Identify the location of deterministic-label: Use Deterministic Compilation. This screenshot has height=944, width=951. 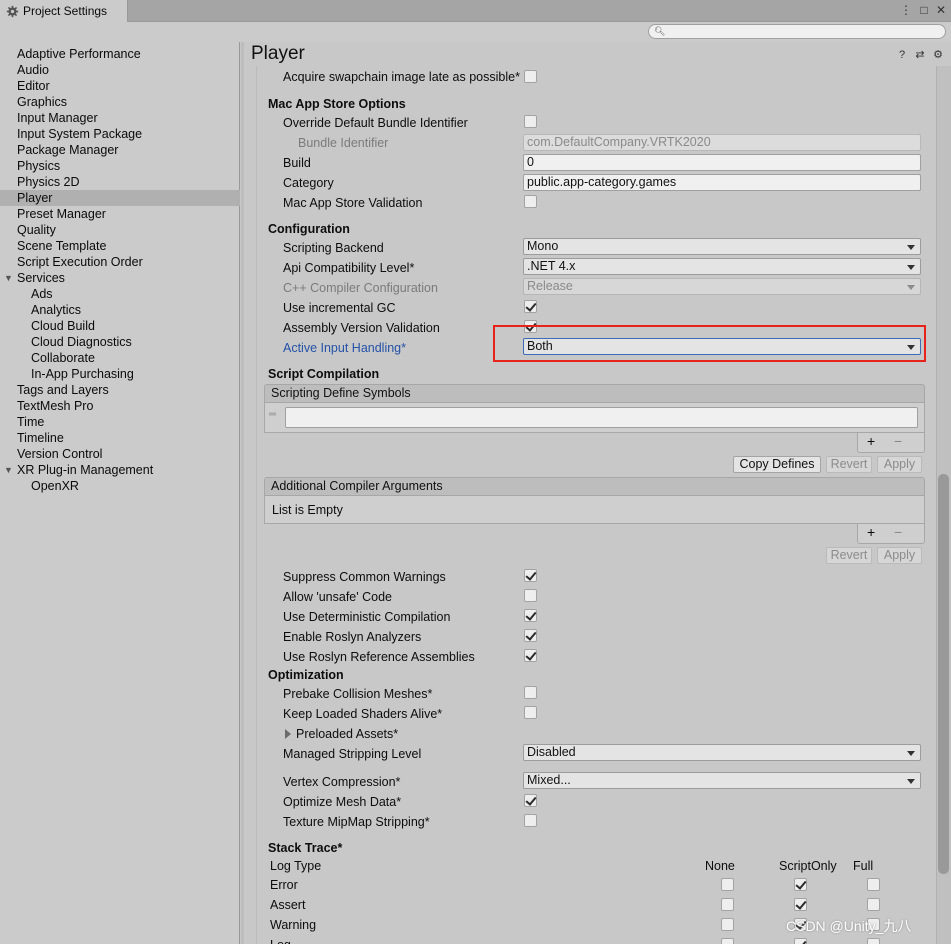
(367, 617).